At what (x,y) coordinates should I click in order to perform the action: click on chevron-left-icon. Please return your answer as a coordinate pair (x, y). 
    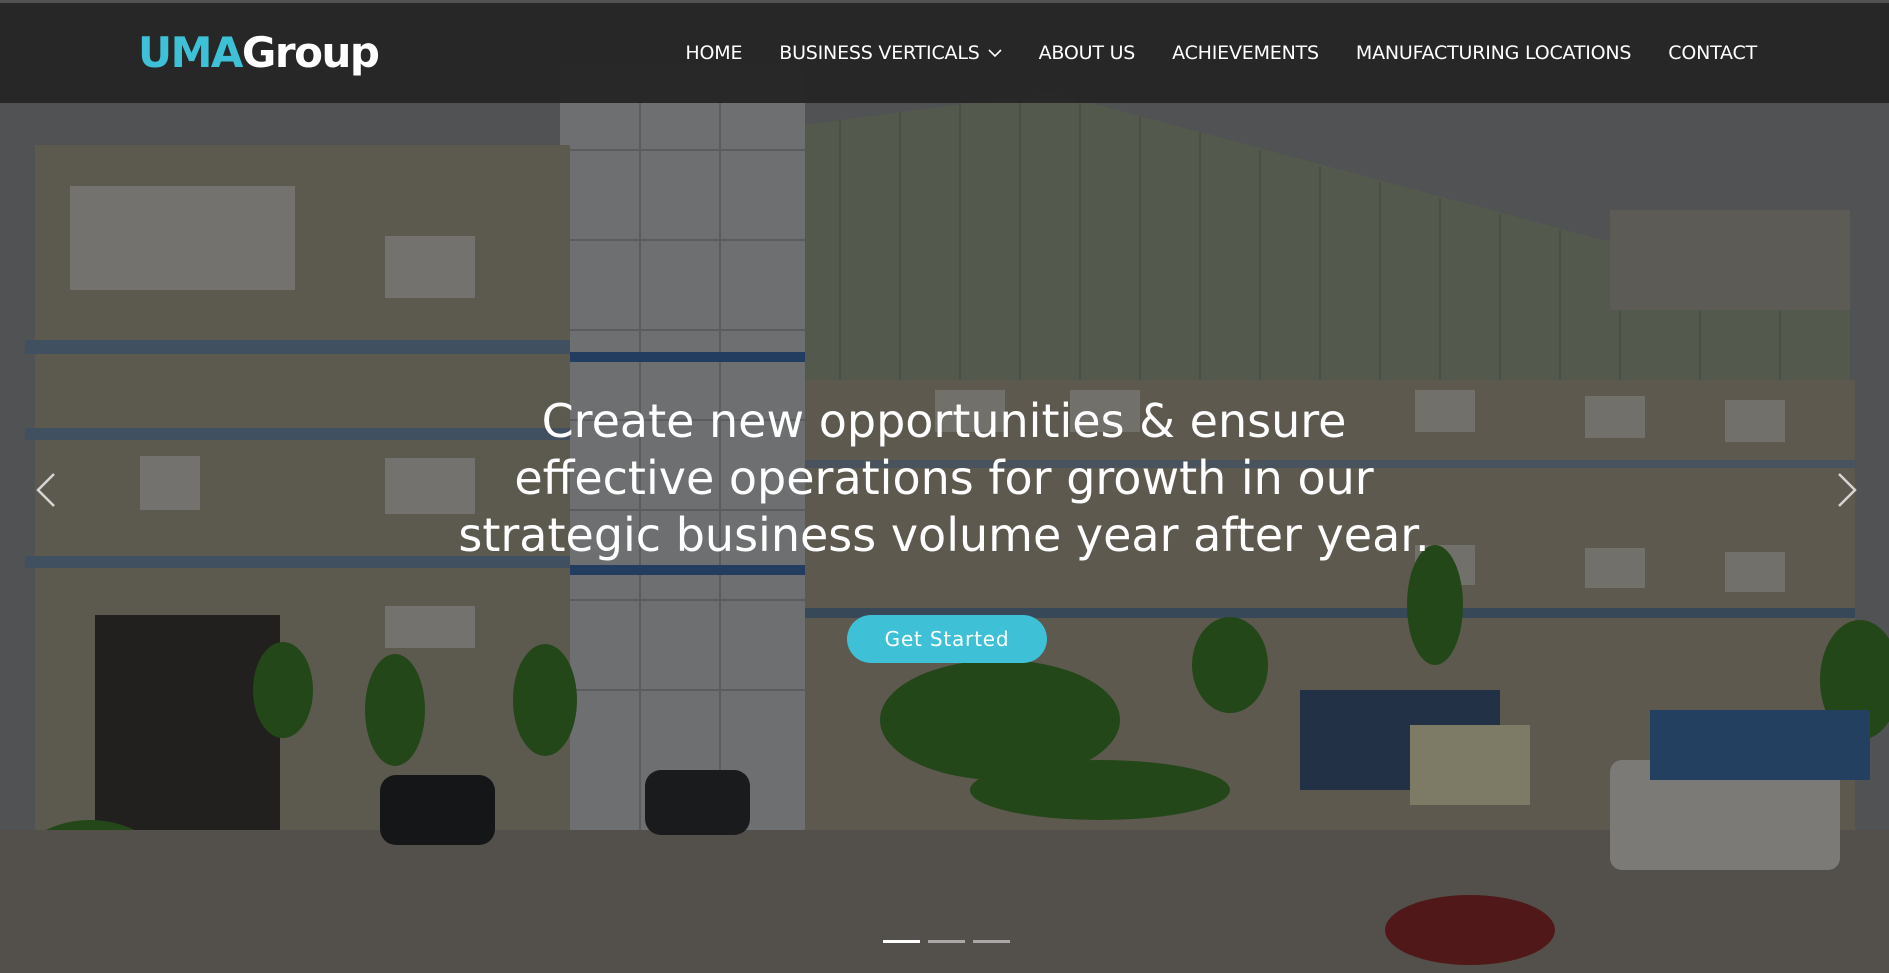
    Looking at the image, I should click on (46, 490).